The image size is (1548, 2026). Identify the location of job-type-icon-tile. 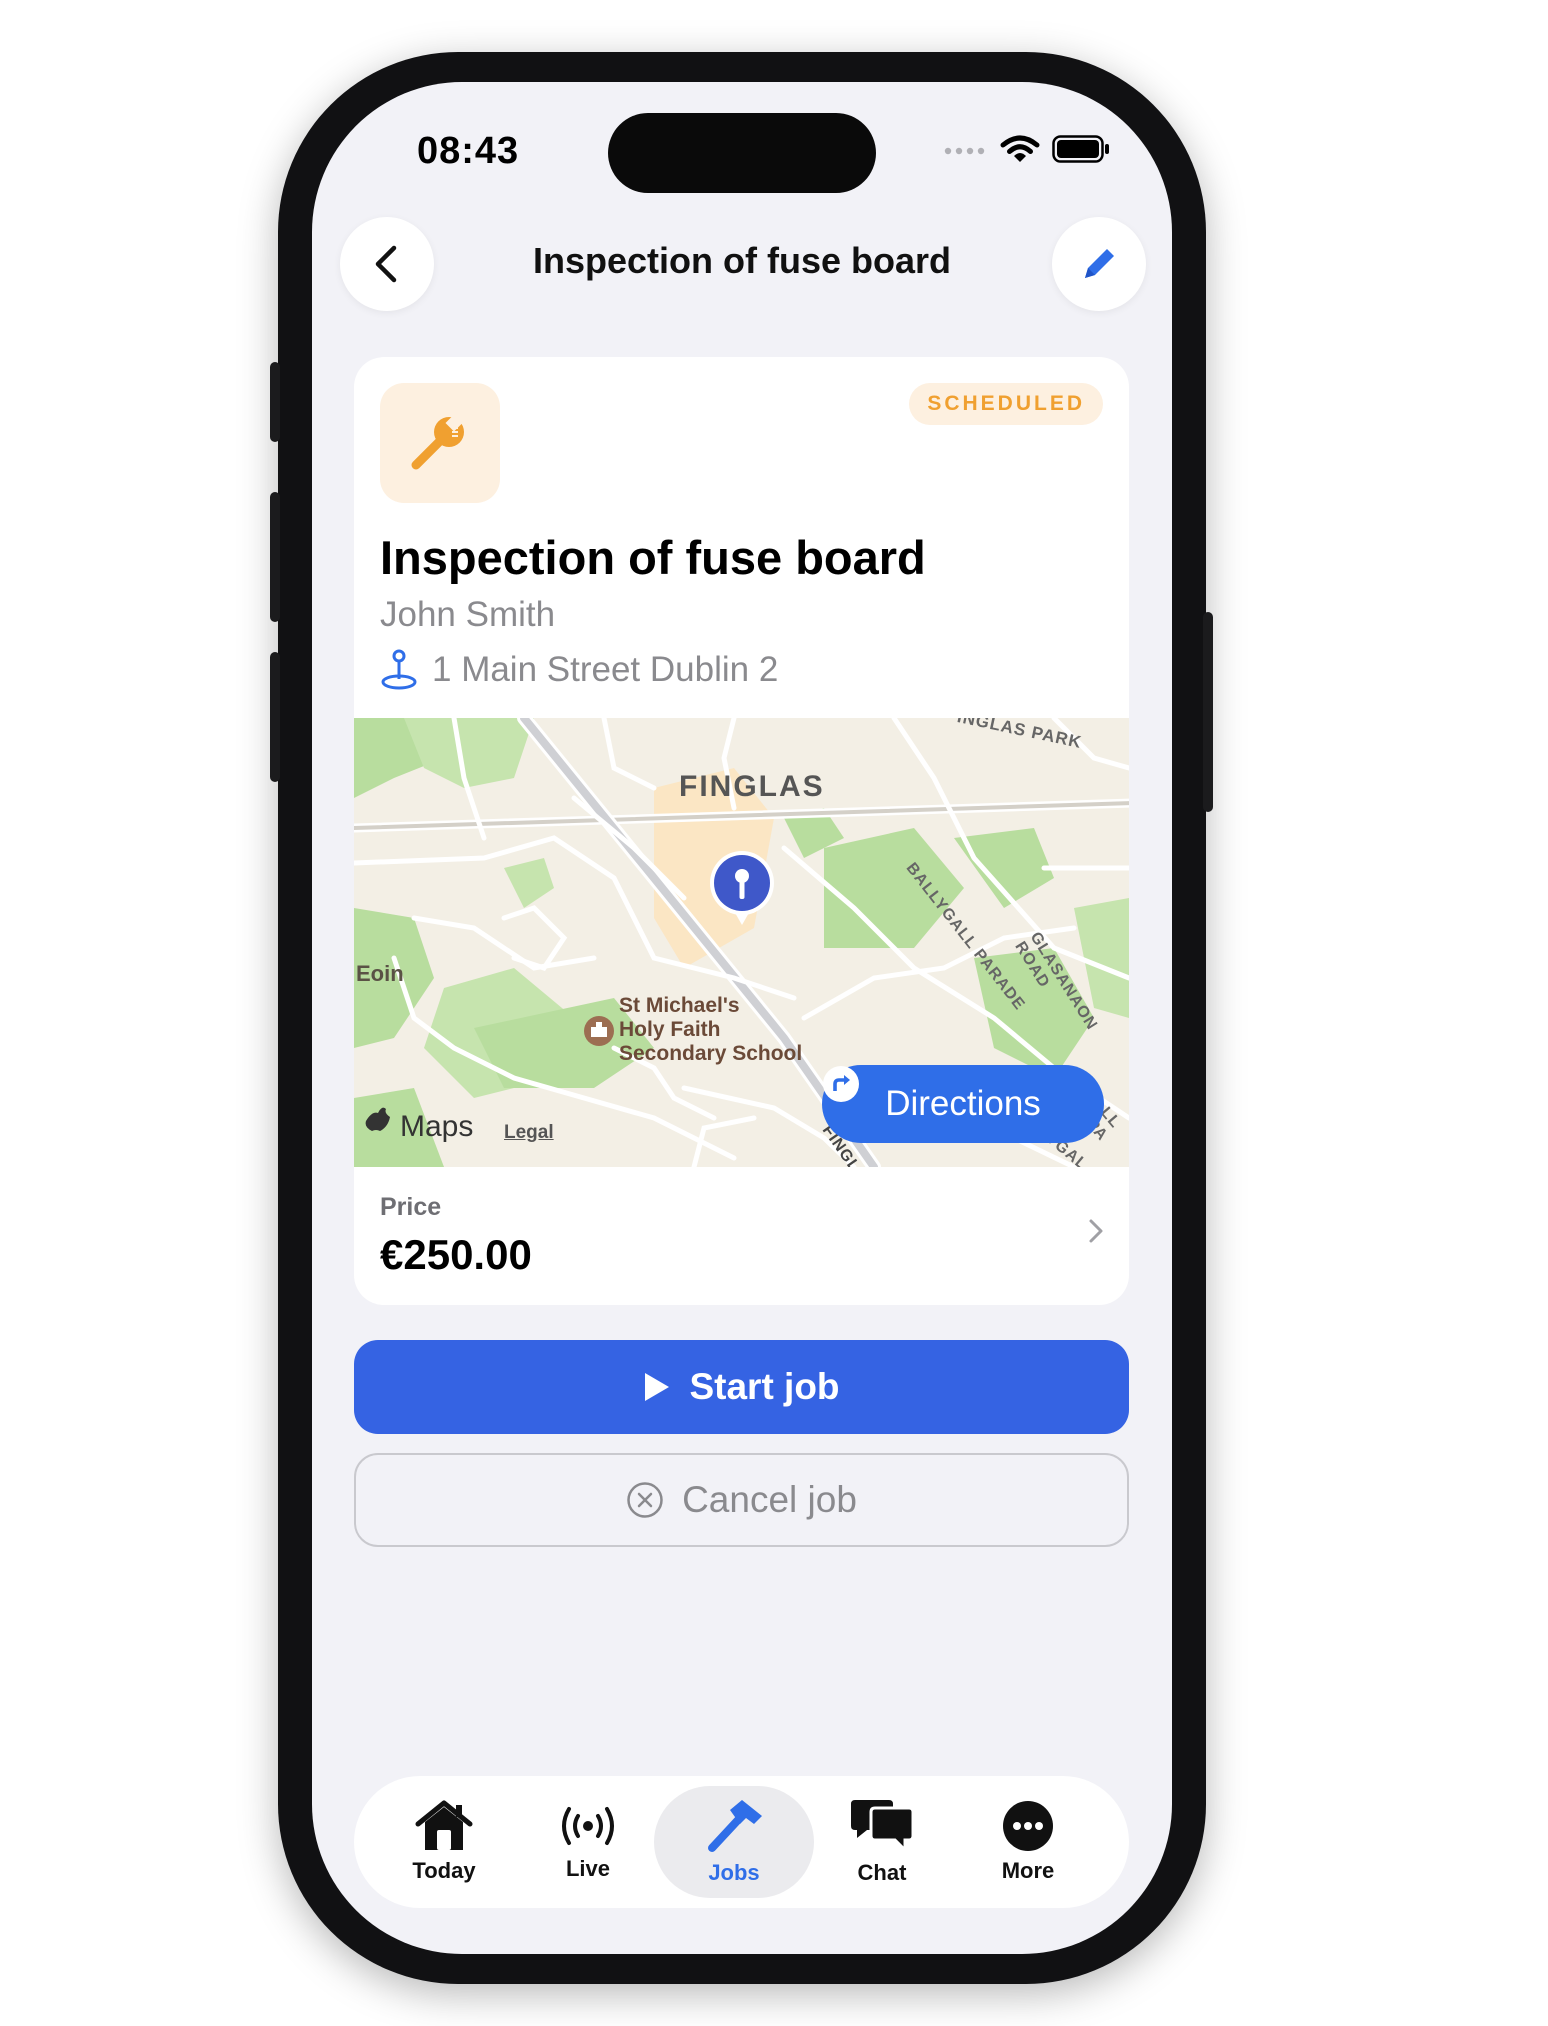
(440, 443).